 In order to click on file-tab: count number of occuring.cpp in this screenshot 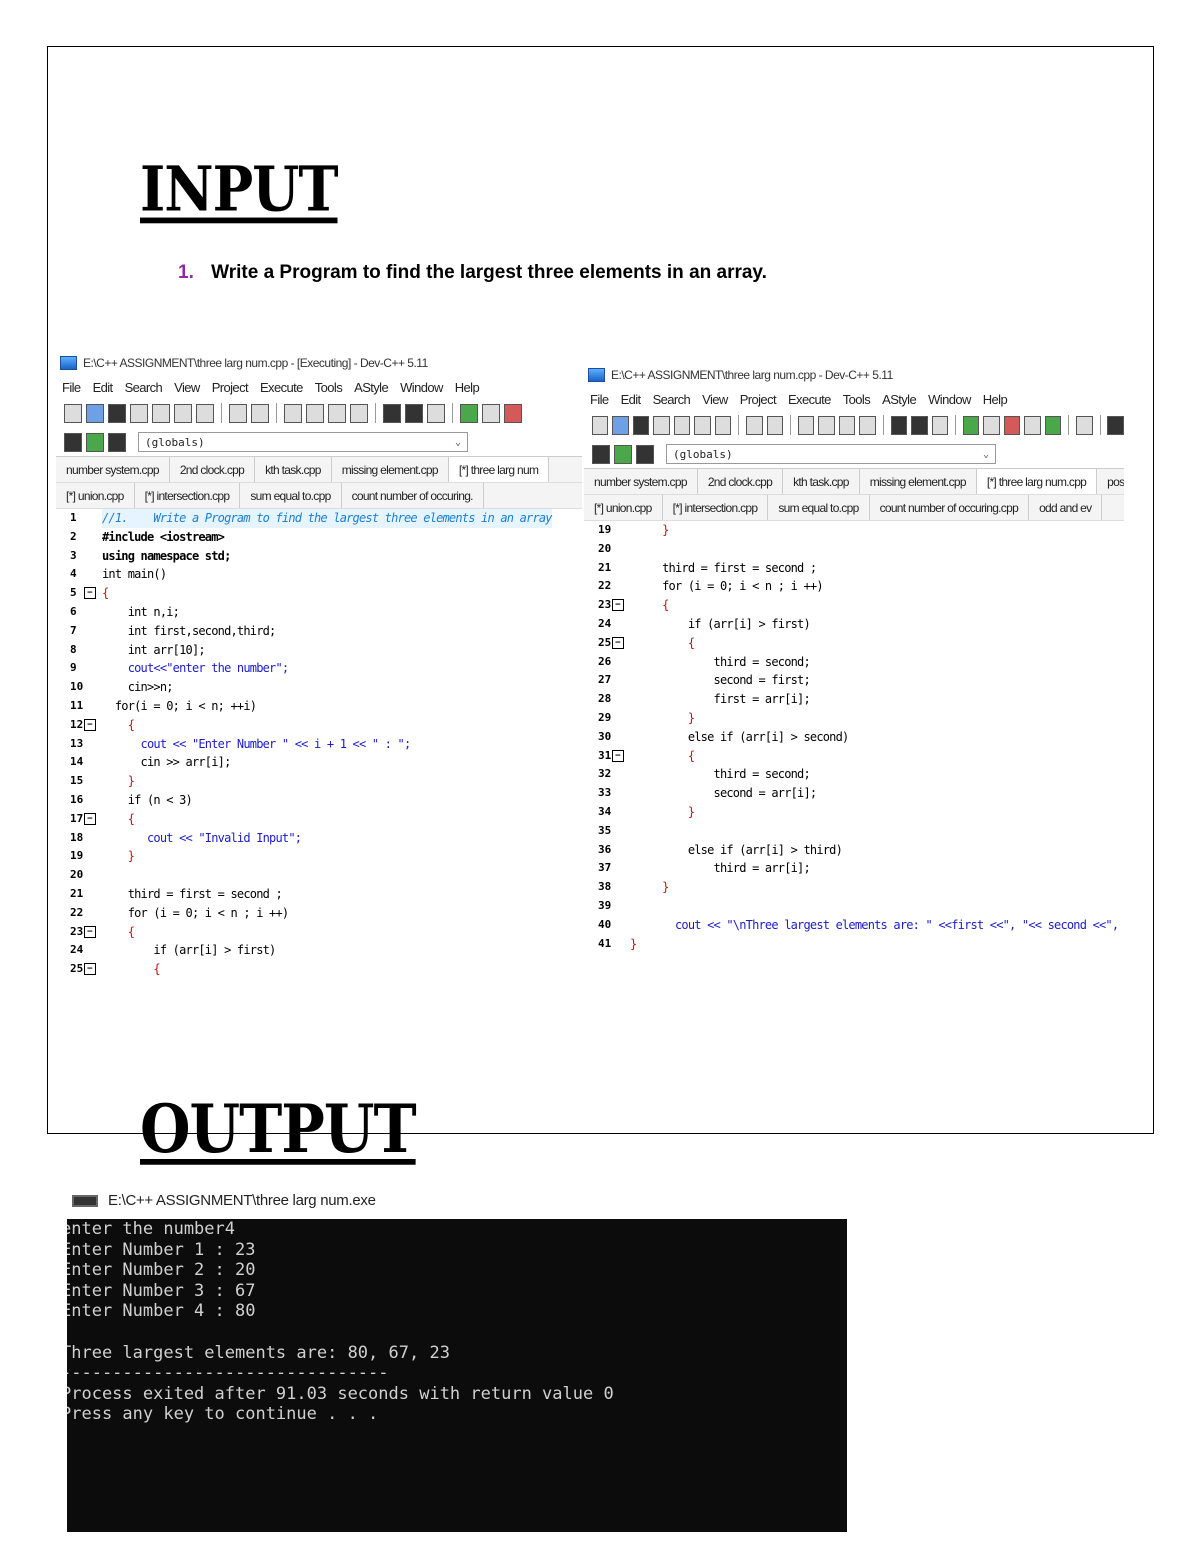, I will do `click(950, 507)`.